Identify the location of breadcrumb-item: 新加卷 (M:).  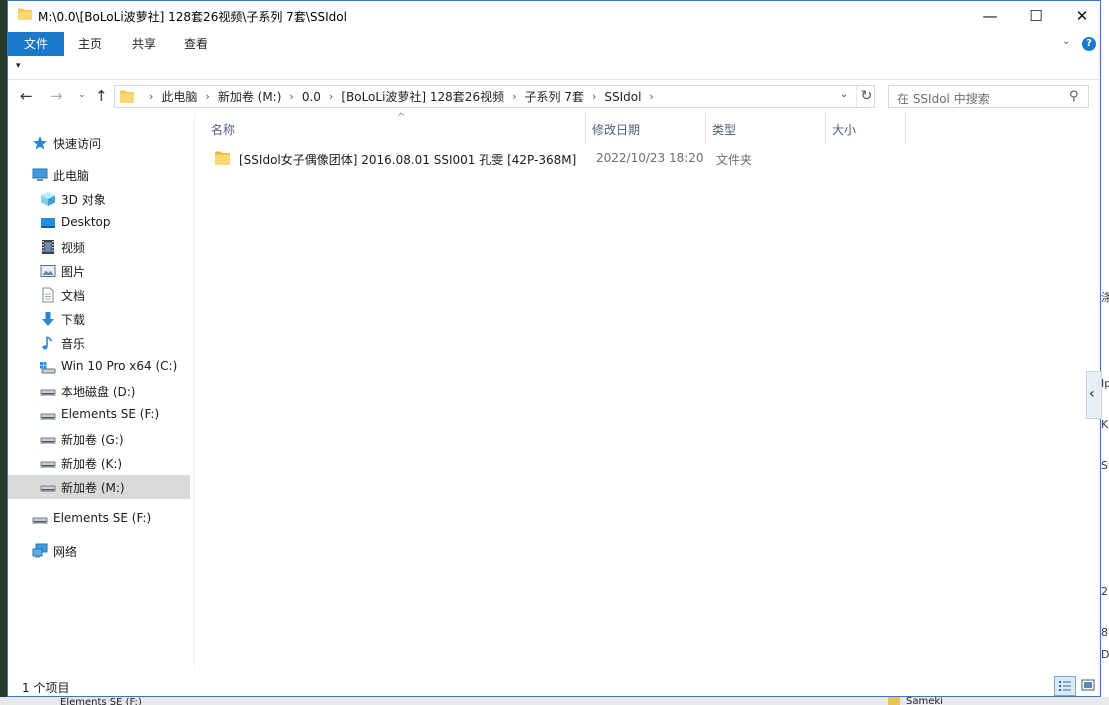
(250, 96).